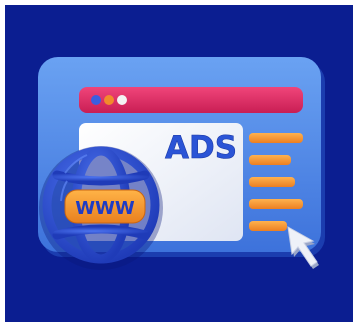 The width and height of the screenshot is (358, 327). I want to click on ads-label: ADS, so click(201, 148).